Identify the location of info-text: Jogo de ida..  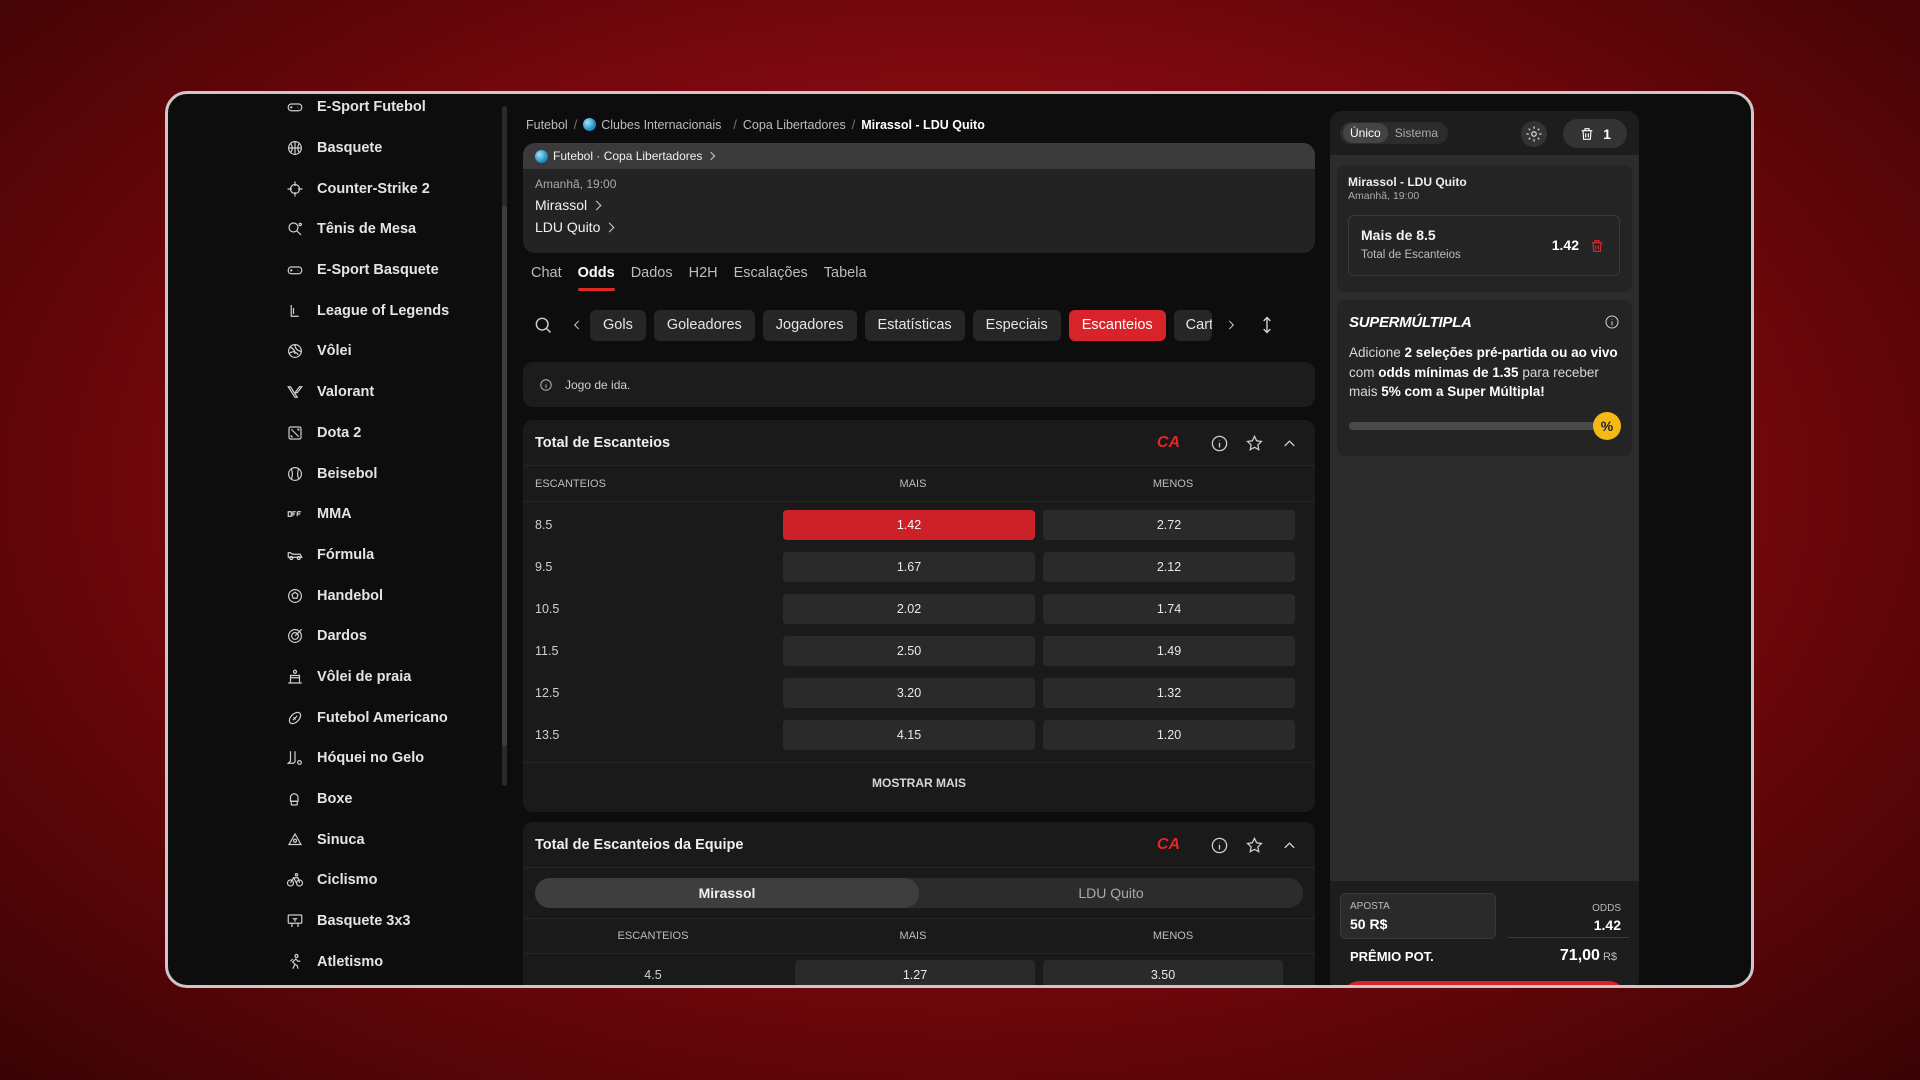
(598, 384).